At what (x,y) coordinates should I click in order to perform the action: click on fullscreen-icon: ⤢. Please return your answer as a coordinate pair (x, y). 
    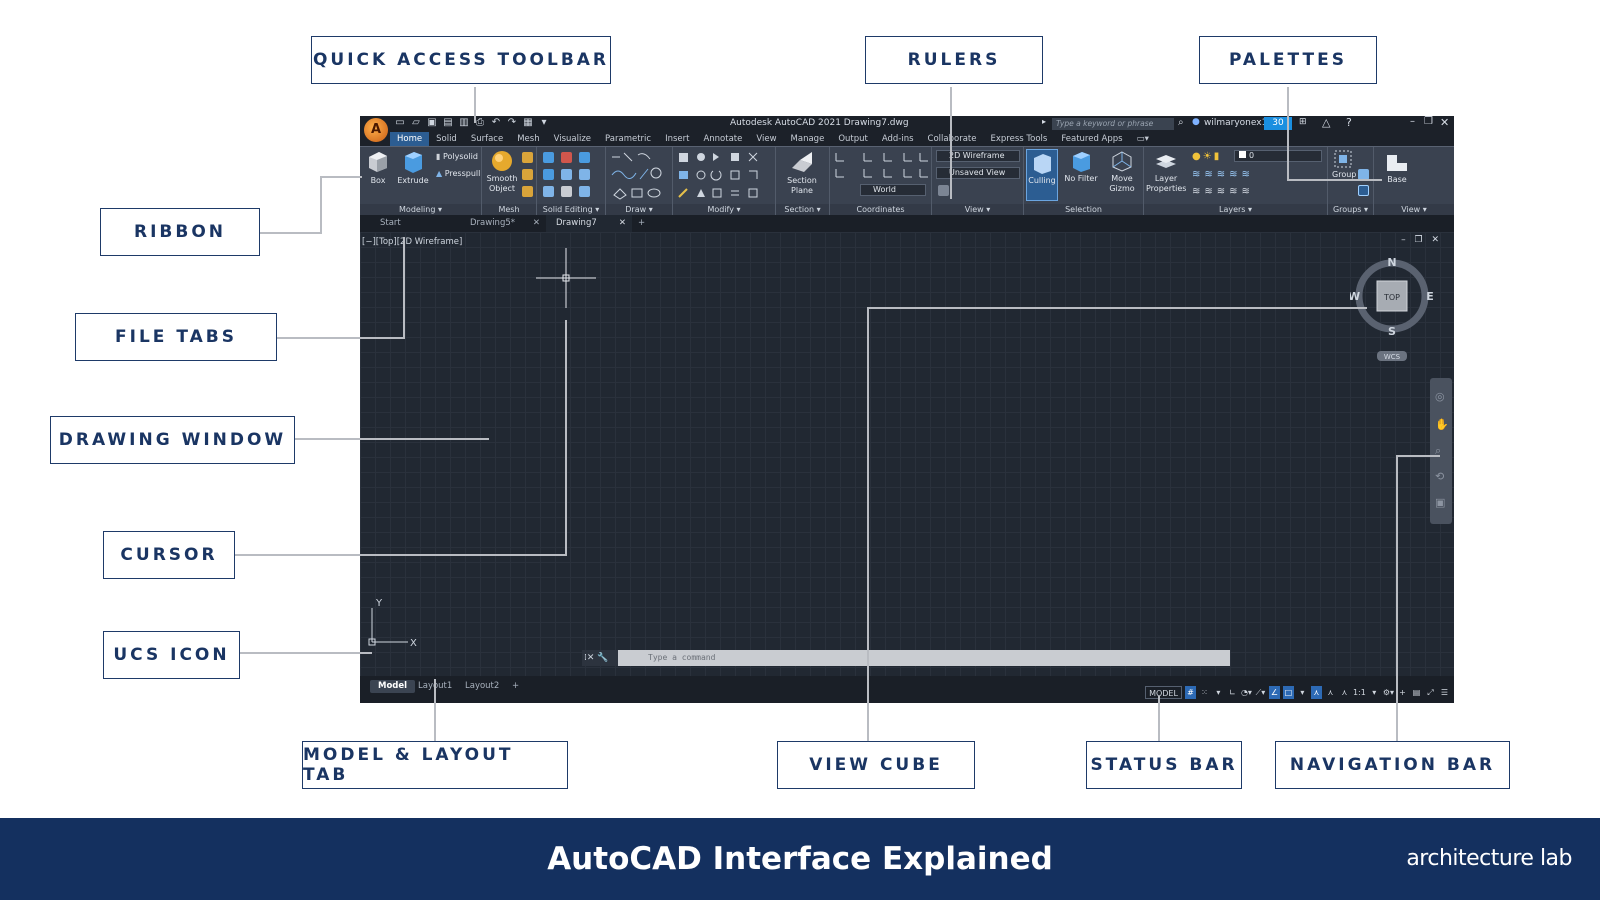
    Looking at the image, I should click on (1430, 692).